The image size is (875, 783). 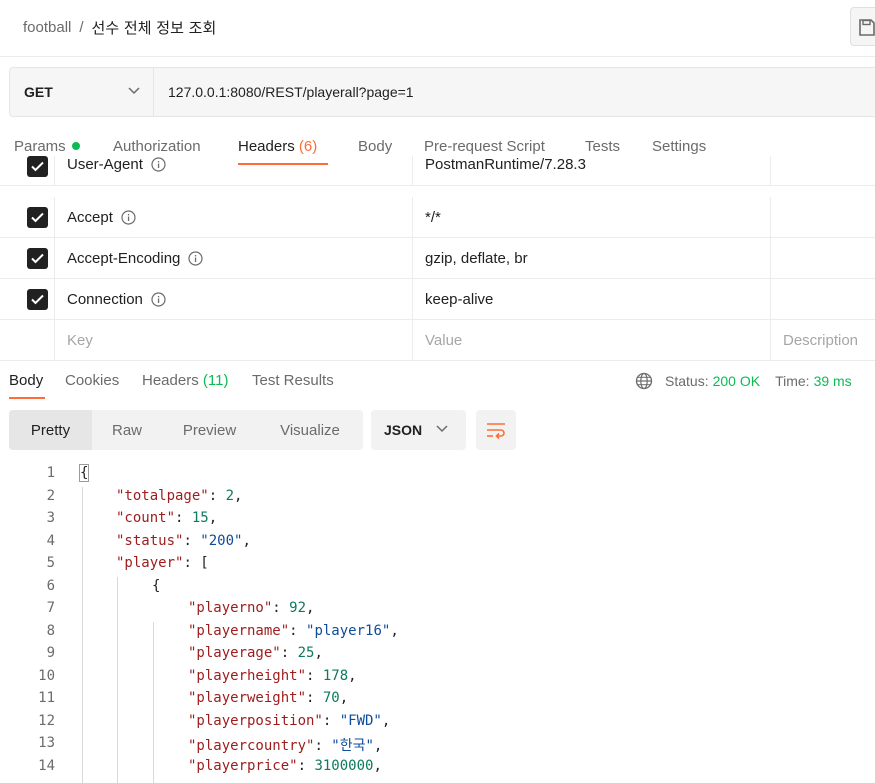 I want to click on header-key-cell: Accept-Encoding, so click(x=234, y=258).